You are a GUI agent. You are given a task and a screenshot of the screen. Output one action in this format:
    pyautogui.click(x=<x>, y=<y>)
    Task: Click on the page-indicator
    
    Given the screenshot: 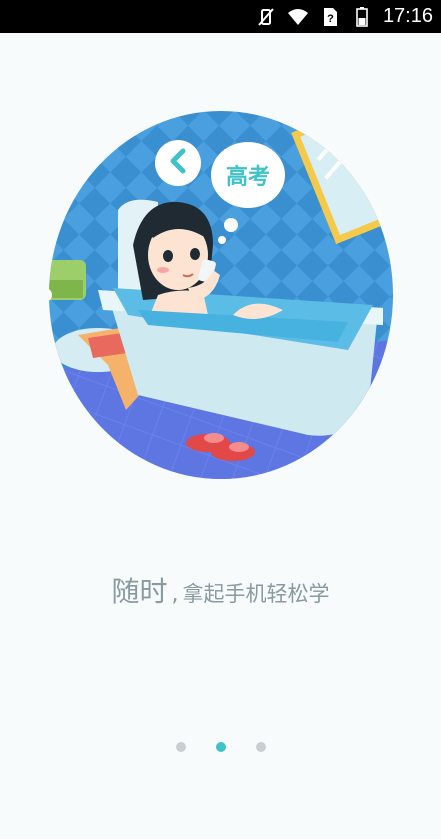 What is the action you would take?
    pyautogui.click(x=220, y=747)
    